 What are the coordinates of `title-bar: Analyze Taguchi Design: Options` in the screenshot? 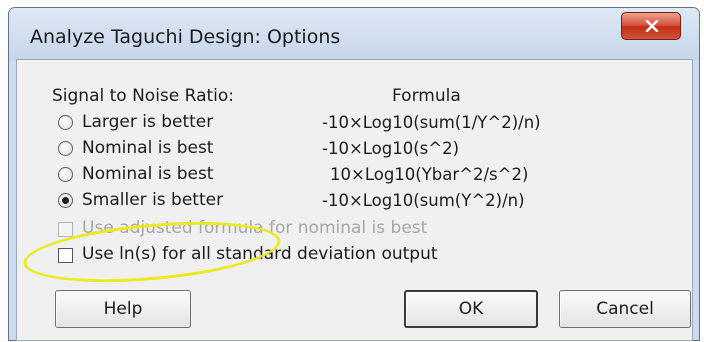 It's located at (354, 34).